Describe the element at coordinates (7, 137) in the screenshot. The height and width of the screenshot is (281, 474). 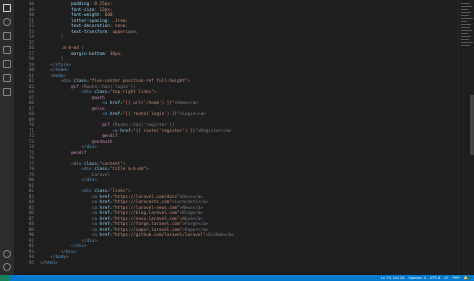
I see `activity-bar` at that location.